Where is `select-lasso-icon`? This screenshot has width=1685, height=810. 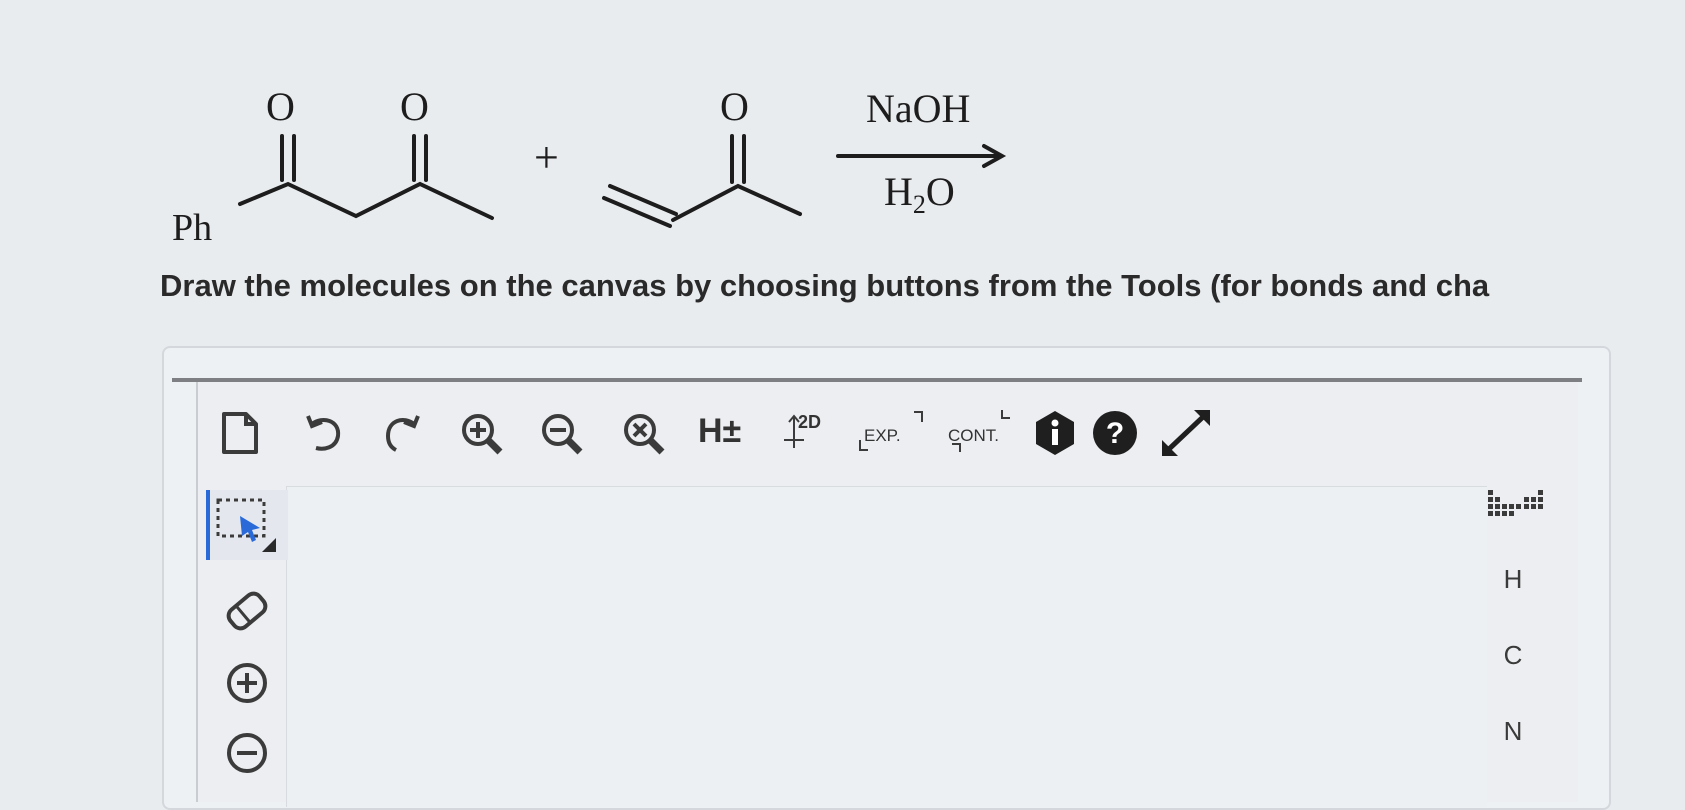 select-lasso-icon is located at coordinates (246, 525).